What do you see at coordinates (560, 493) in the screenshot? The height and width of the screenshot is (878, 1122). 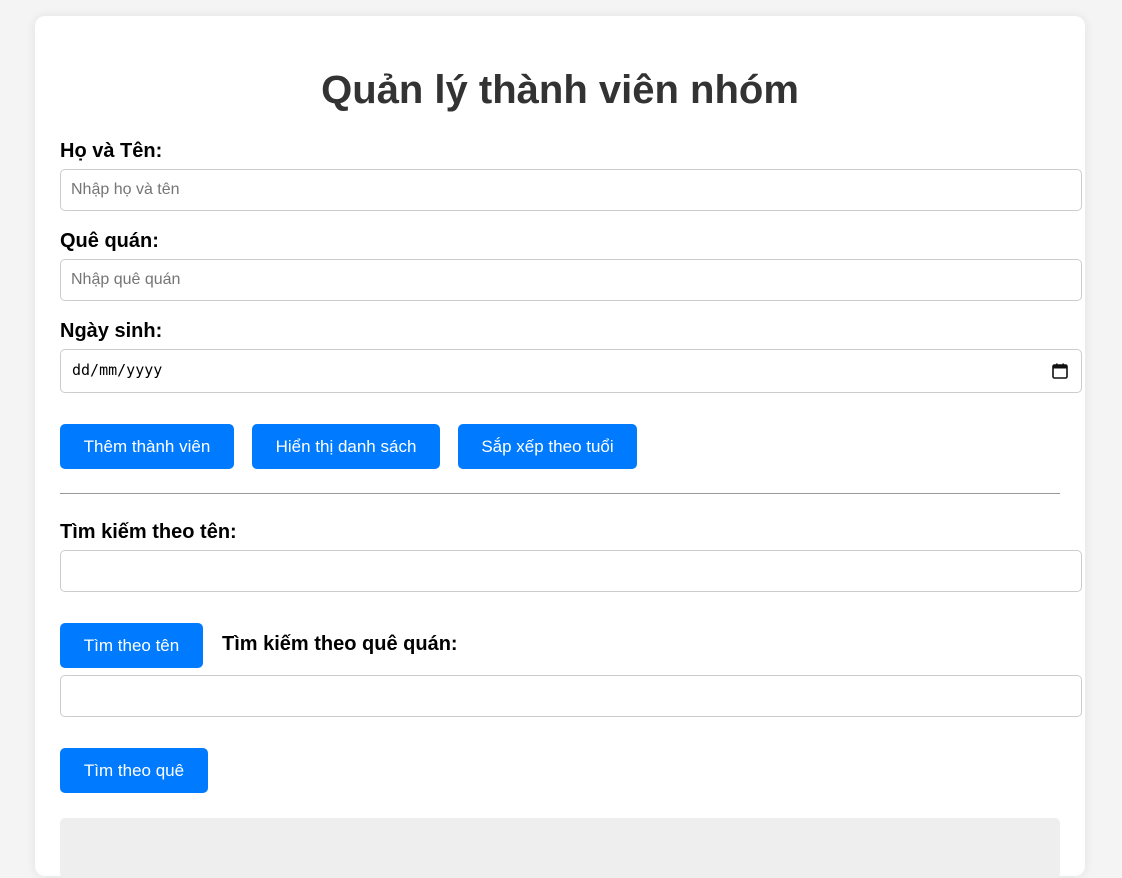 I see `divider` at bounding box center [560, 493].